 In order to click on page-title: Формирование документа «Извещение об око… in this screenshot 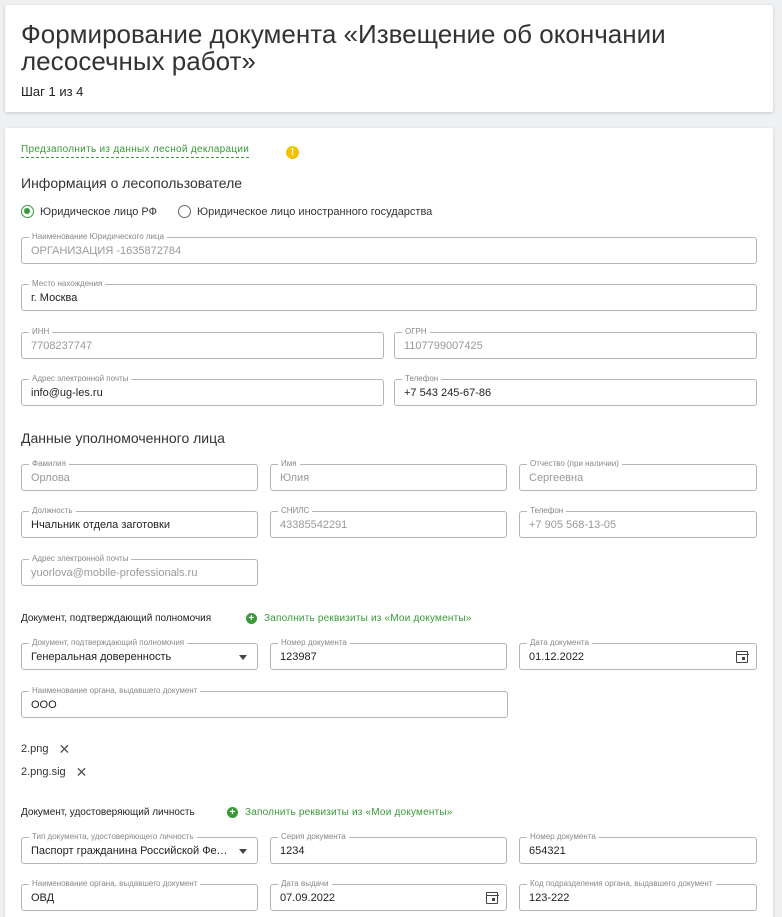, I will do `click(343, 47)`.